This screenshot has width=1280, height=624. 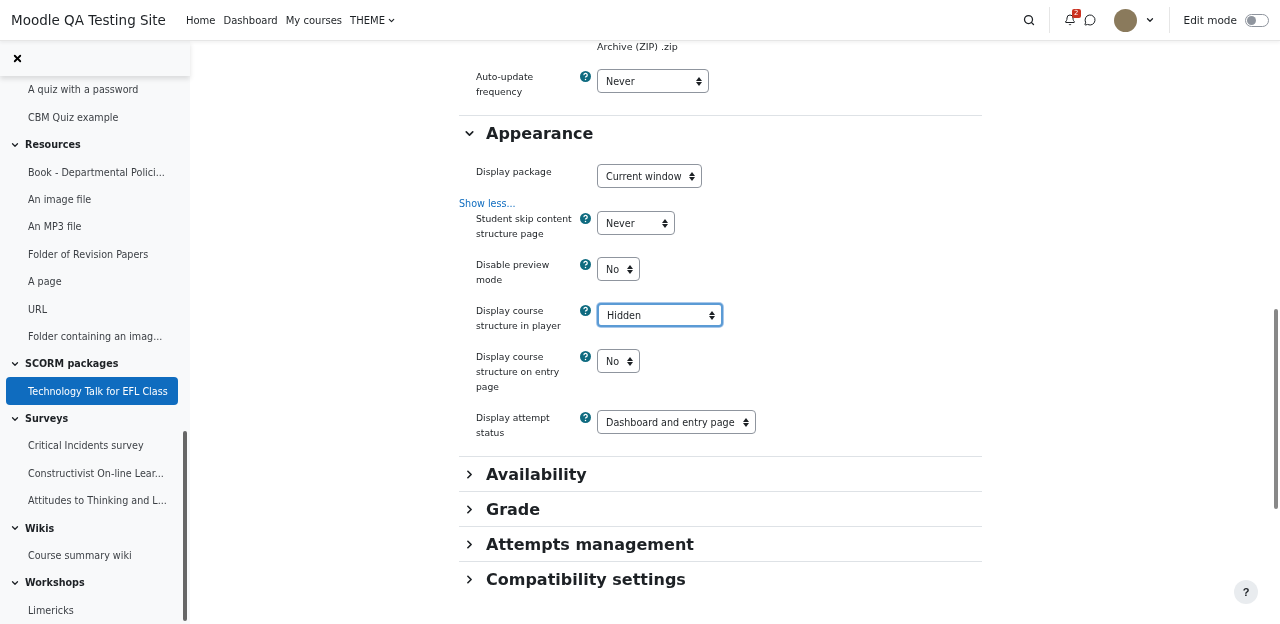 What do you see at coordinates (514, 172) in the screenshot?
I see `field-label: Display package` at bounding box center [514, 172].